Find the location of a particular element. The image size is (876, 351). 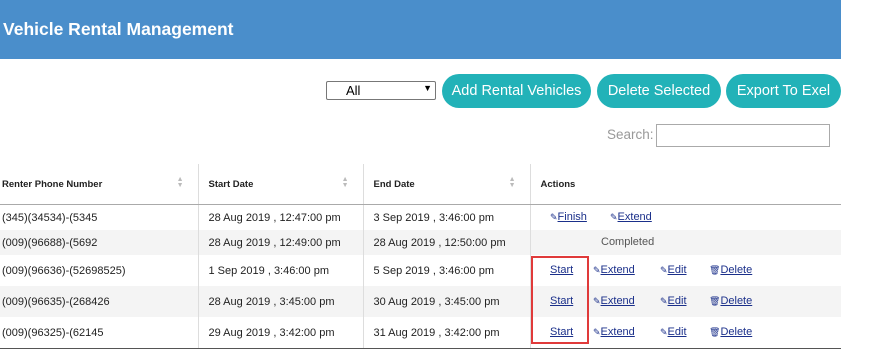

column-header-label: Actions is located at coordinates (558, 184).